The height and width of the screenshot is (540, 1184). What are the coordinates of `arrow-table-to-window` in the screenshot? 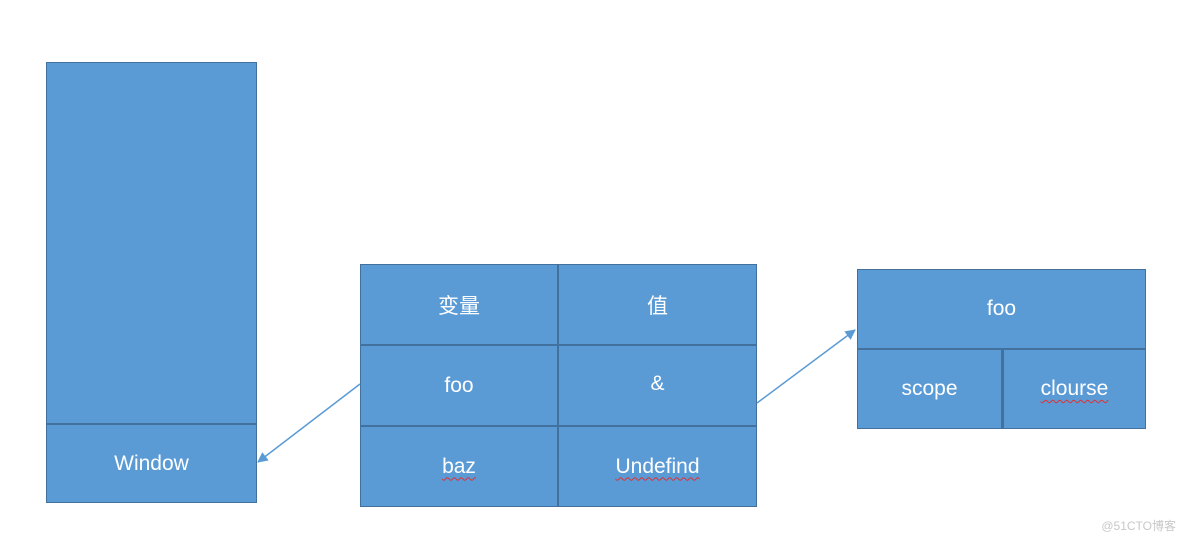 It's located at (309, 423).